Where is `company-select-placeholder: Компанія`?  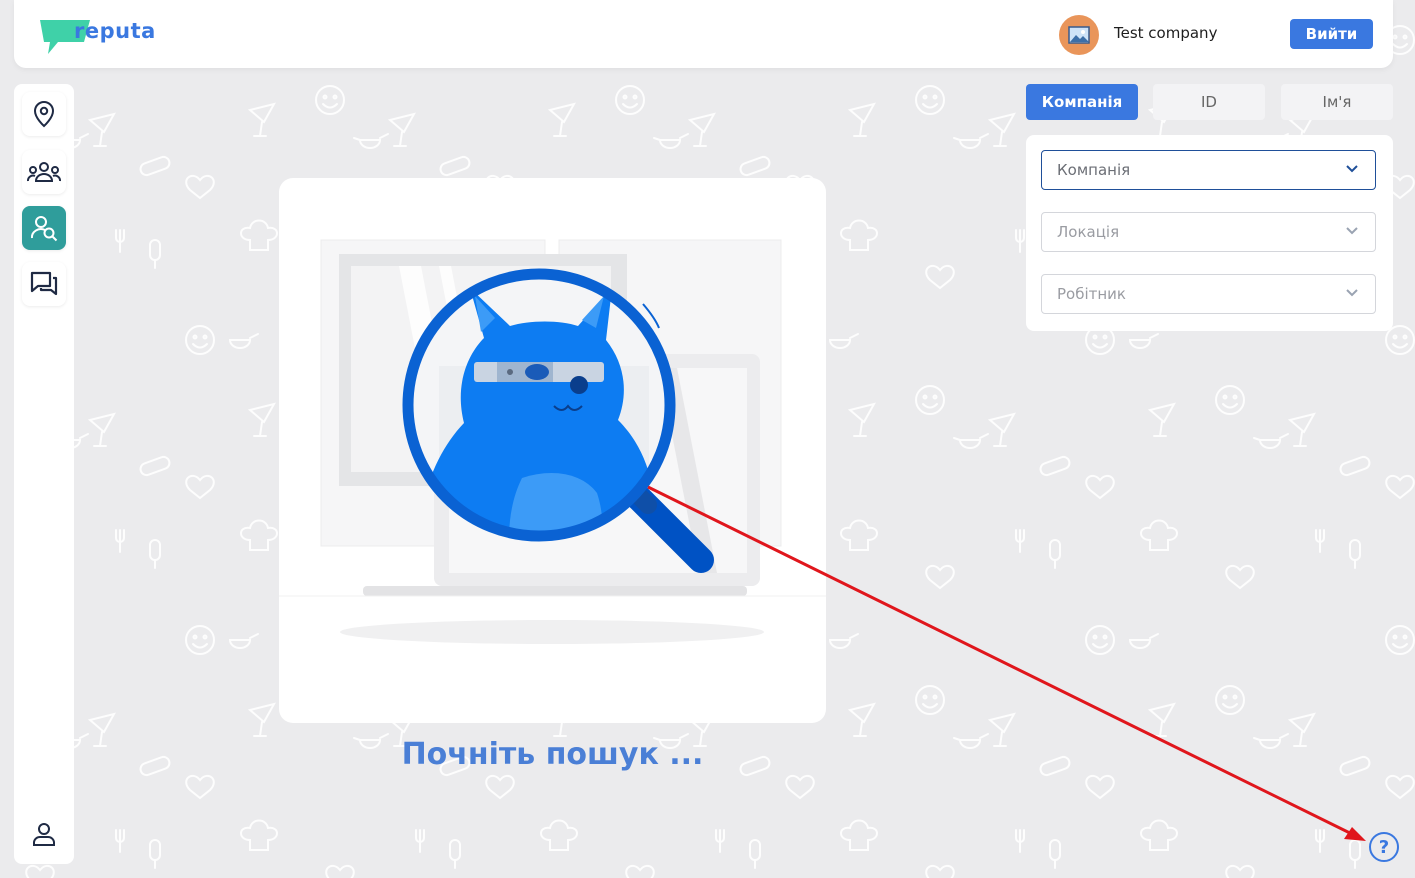
company-select-placeholder: Компанія is located at coordinates (1094, 170).